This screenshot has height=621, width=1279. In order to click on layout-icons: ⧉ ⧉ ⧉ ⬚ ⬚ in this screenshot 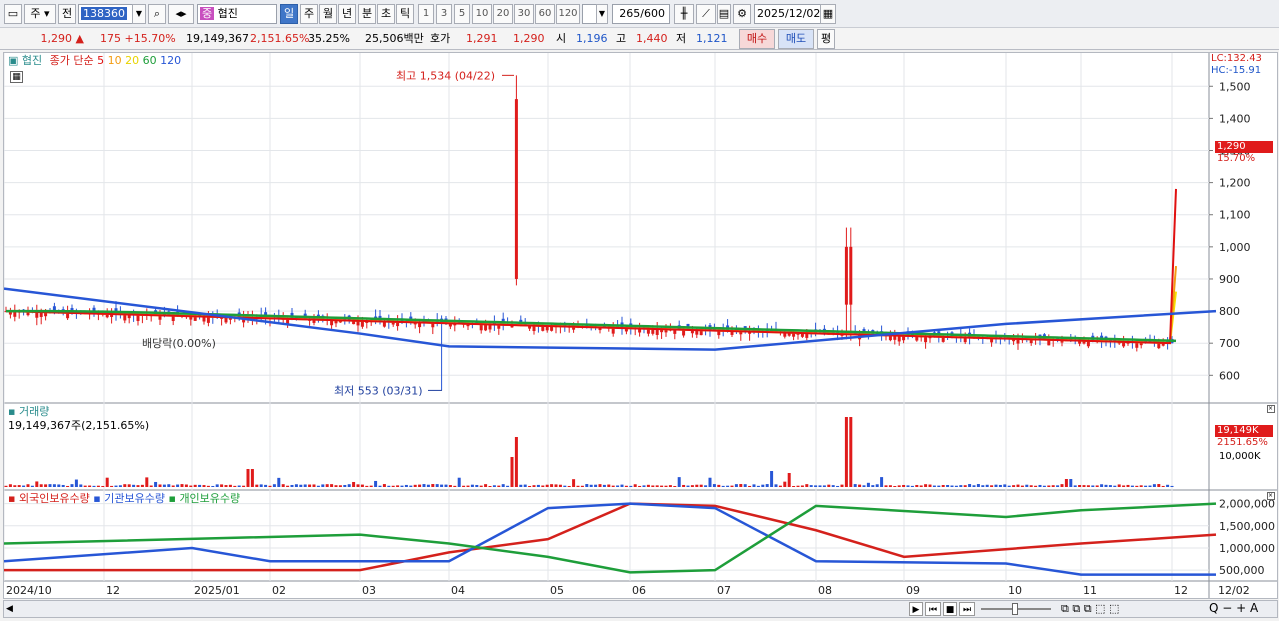, I will do `click(1090, 609)`.